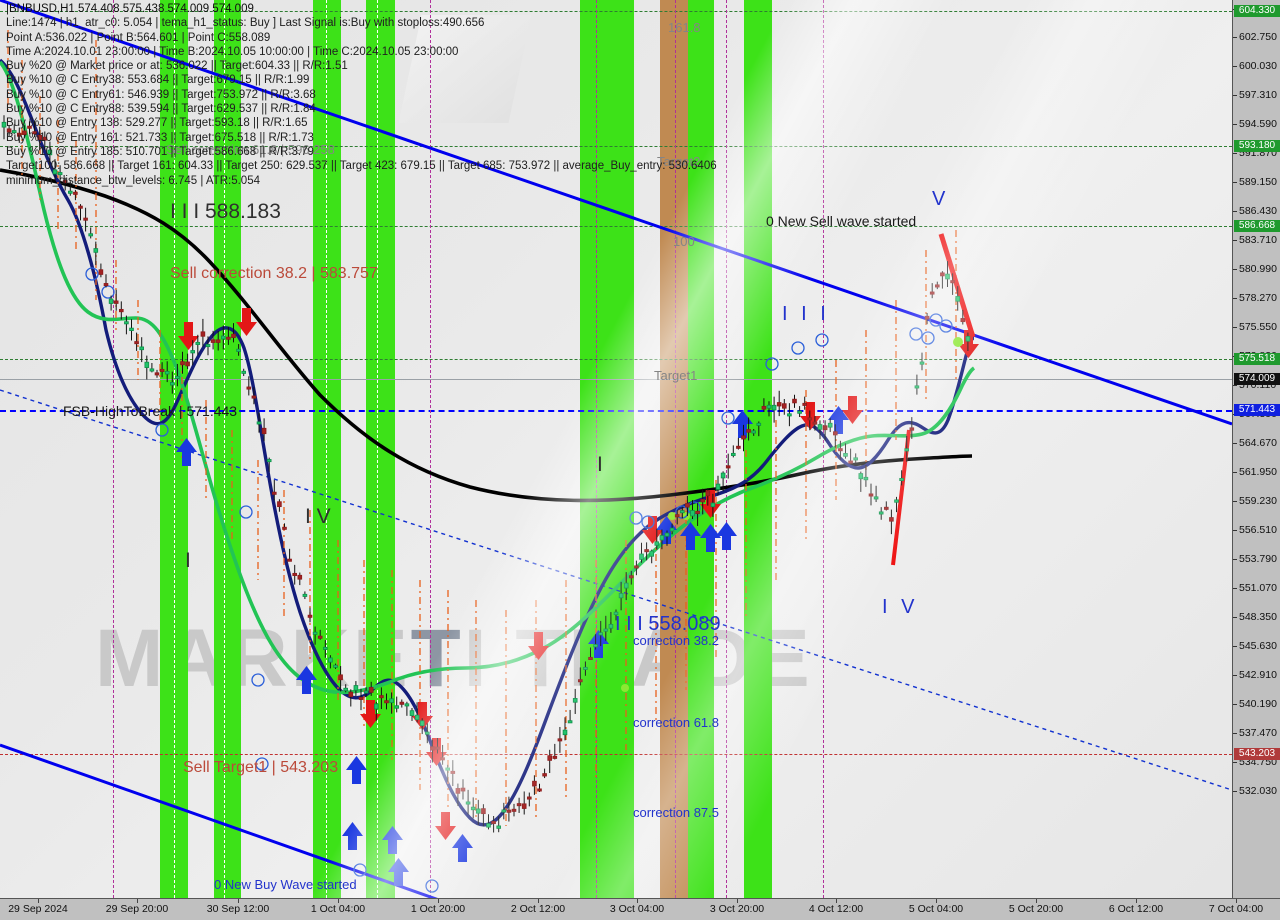 Image resolution: width=1280 pixels, height=920 pixels. I want to click on price-marker-black: 574.009, so click(1257, 379).